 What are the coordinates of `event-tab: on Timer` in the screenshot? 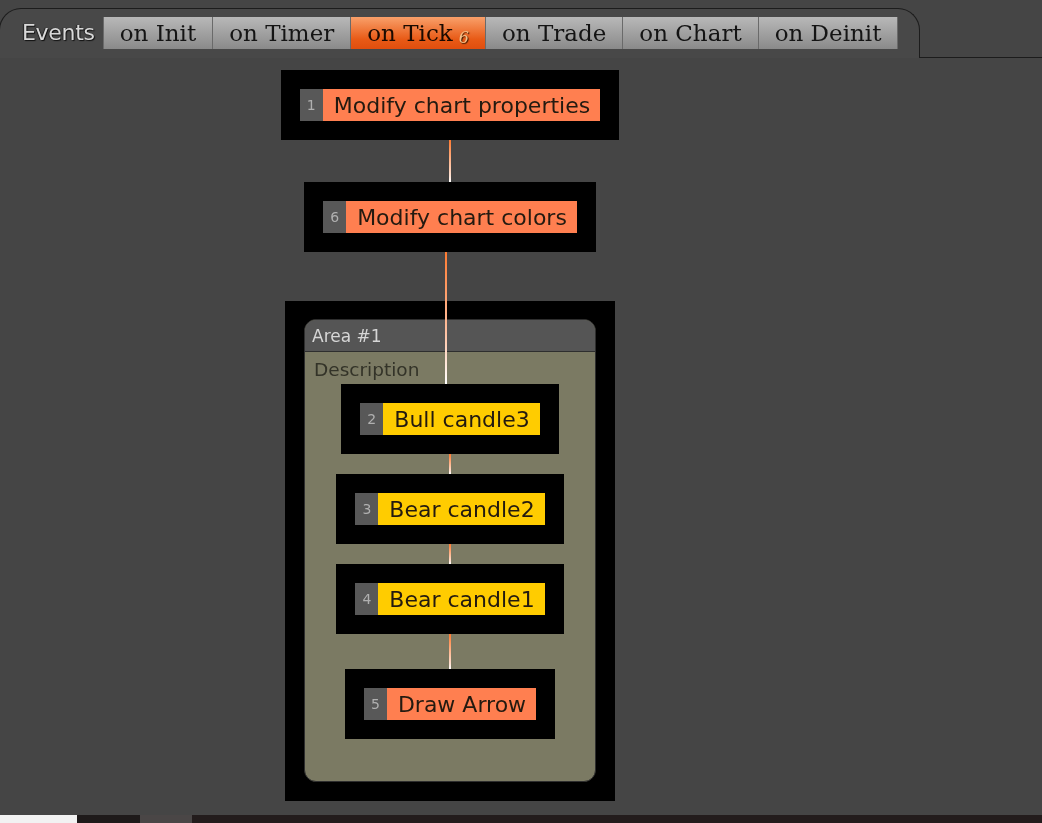 It's located at (282, 33).